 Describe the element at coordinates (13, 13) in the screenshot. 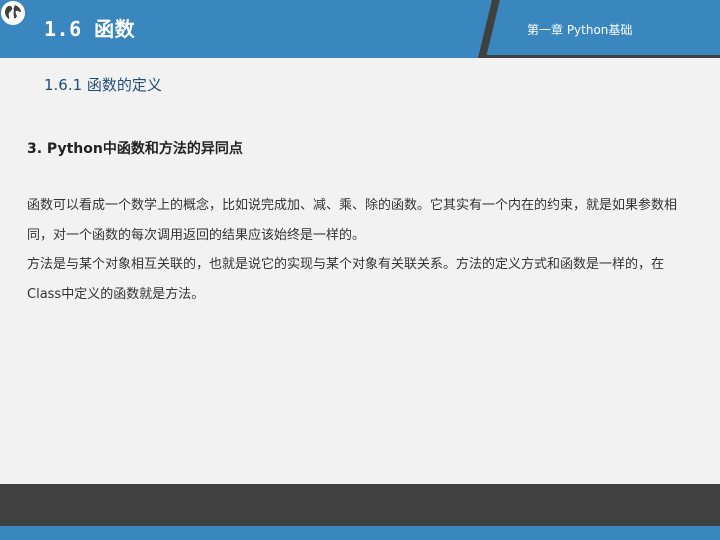

I see `globe-icon` at that location.